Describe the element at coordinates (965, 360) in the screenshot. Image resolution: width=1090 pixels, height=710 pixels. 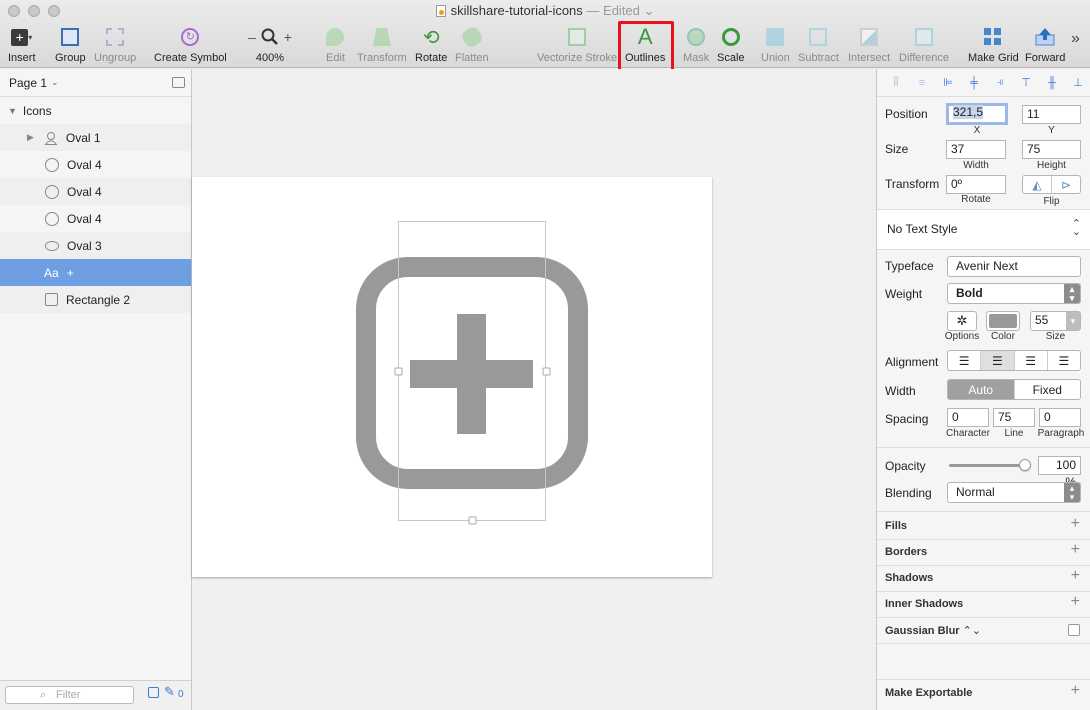
I see `text-align-left-icon: ☰` at that location.